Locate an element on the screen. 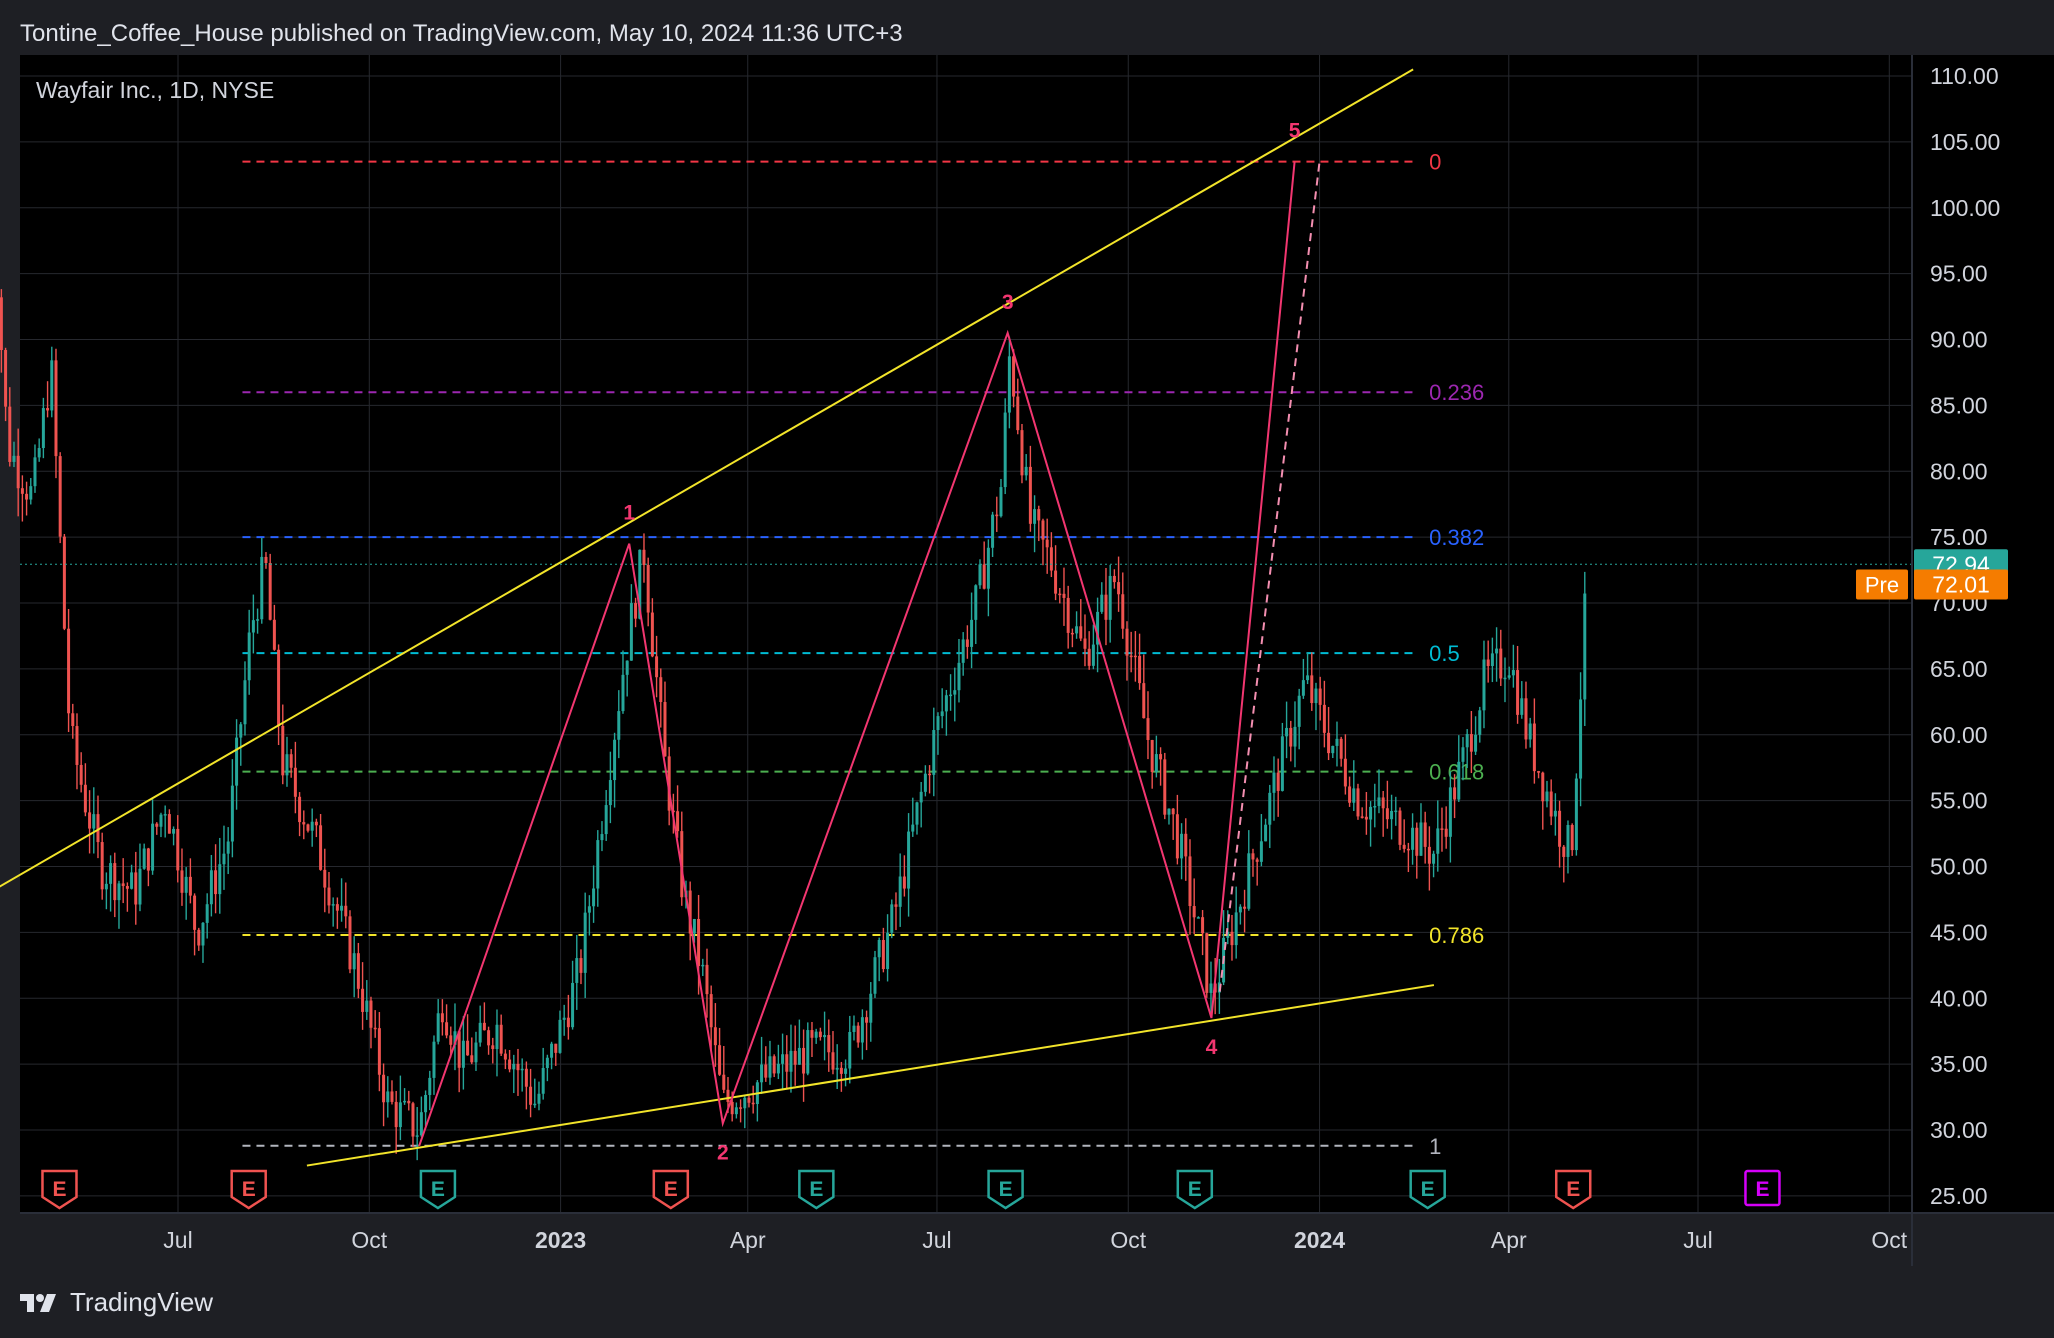  price-tick-label: 75.00 is located at coordinates (1959, 537).